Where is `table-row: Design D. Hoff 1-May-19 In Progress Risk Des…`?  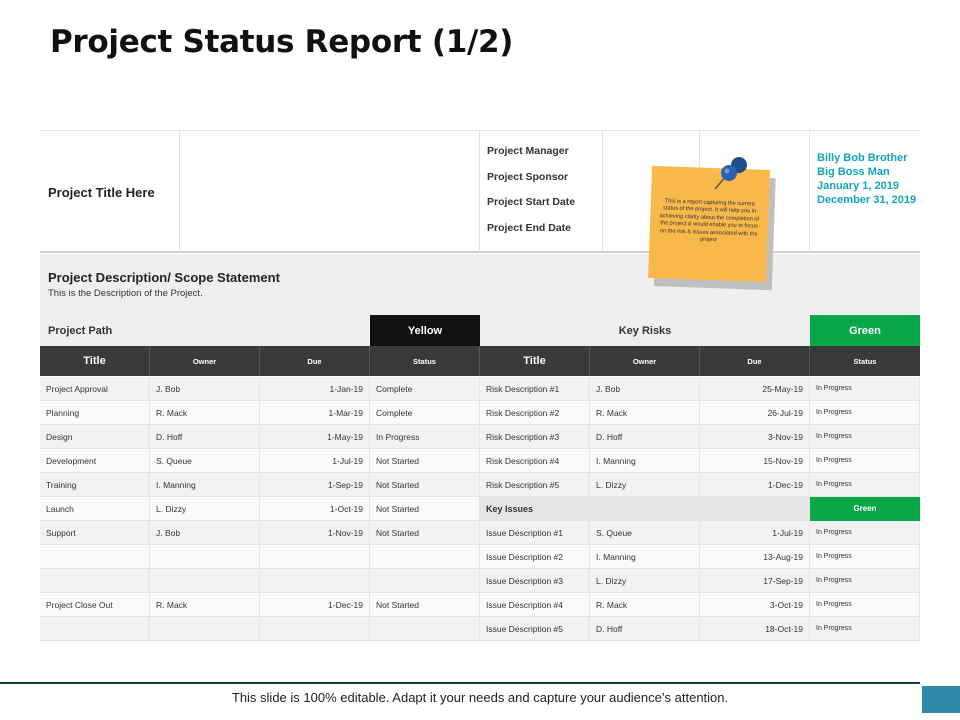
table-row: Design D. Hoff 1-May-19 In Progress Risk Des… is located at coordinates (480, 437).